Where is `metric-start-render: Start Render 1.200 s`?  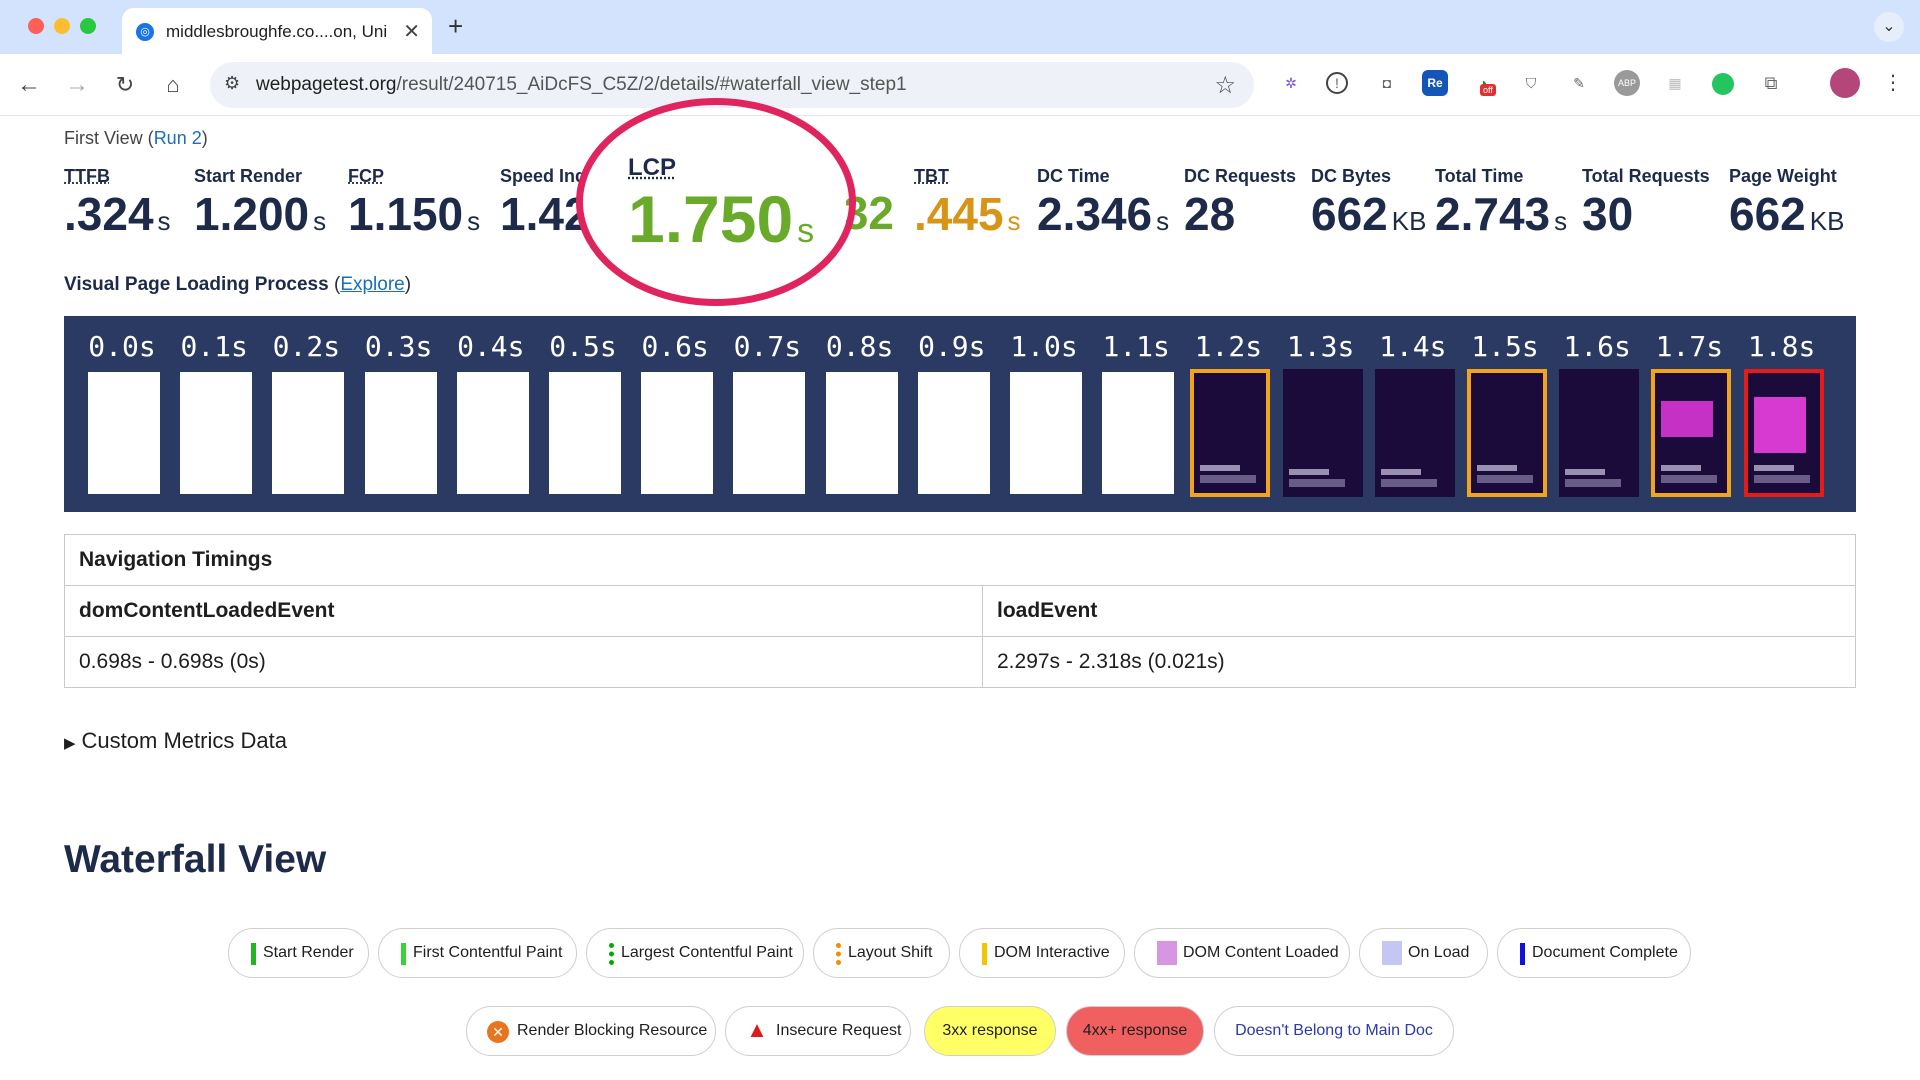 metric-start-render: Start Render 1.200 s is located at coordinates (260, 203).